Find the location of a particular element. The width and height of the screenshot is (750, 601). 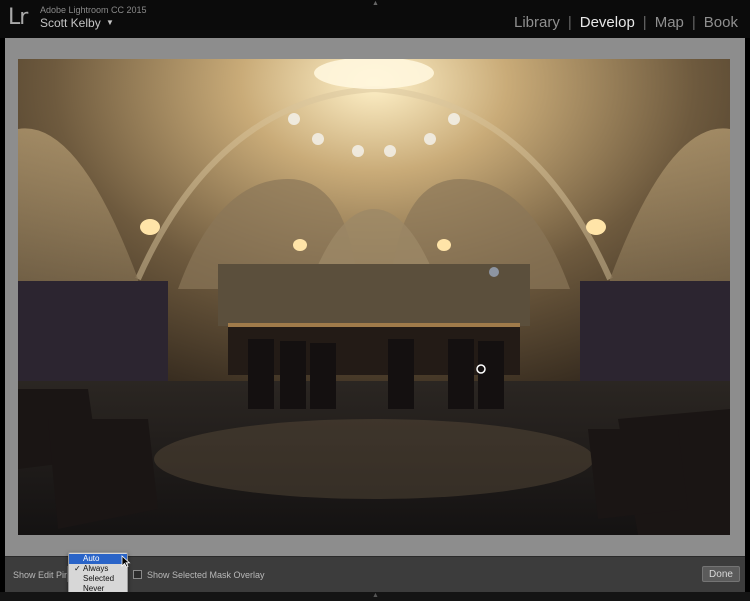

mask-overlay-checkbox is located at coordinates (137, 574).